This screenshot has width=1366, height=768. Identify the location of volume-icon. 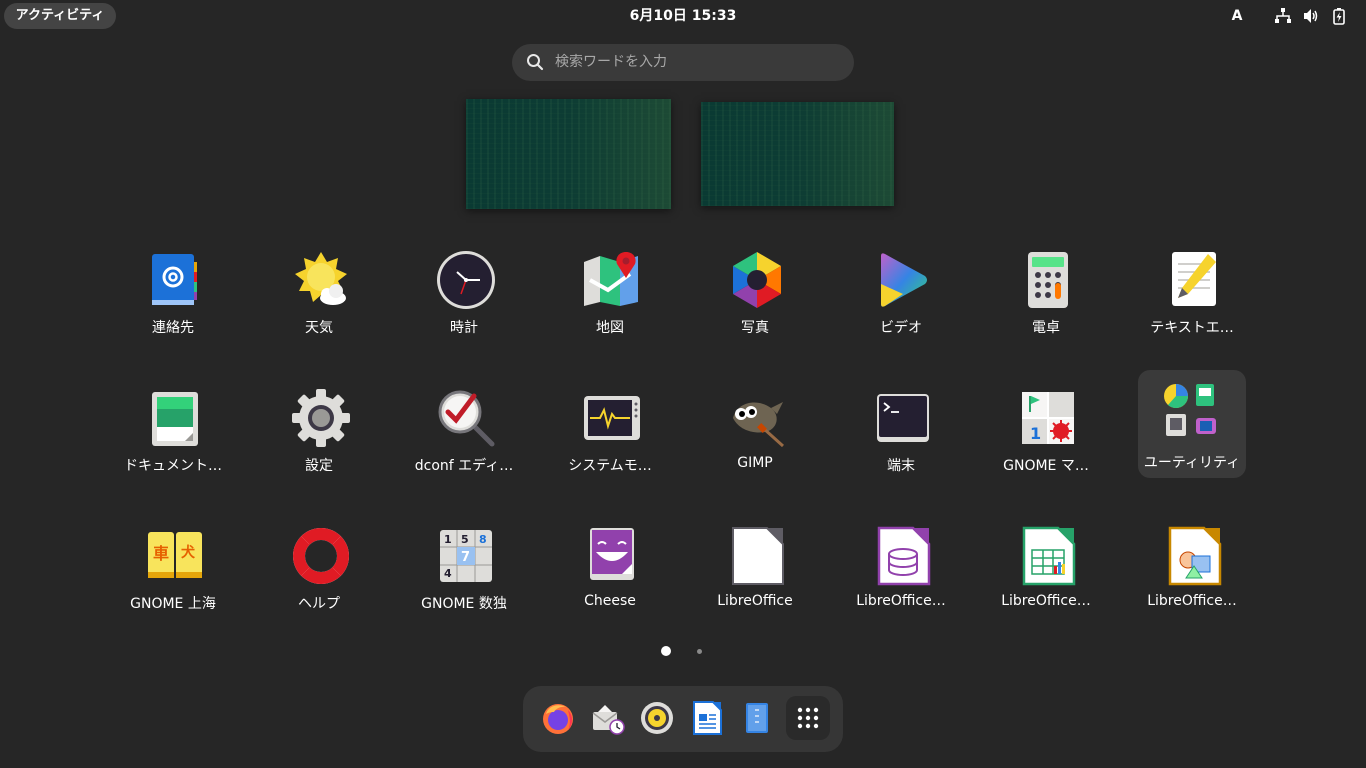
(1311, 16).